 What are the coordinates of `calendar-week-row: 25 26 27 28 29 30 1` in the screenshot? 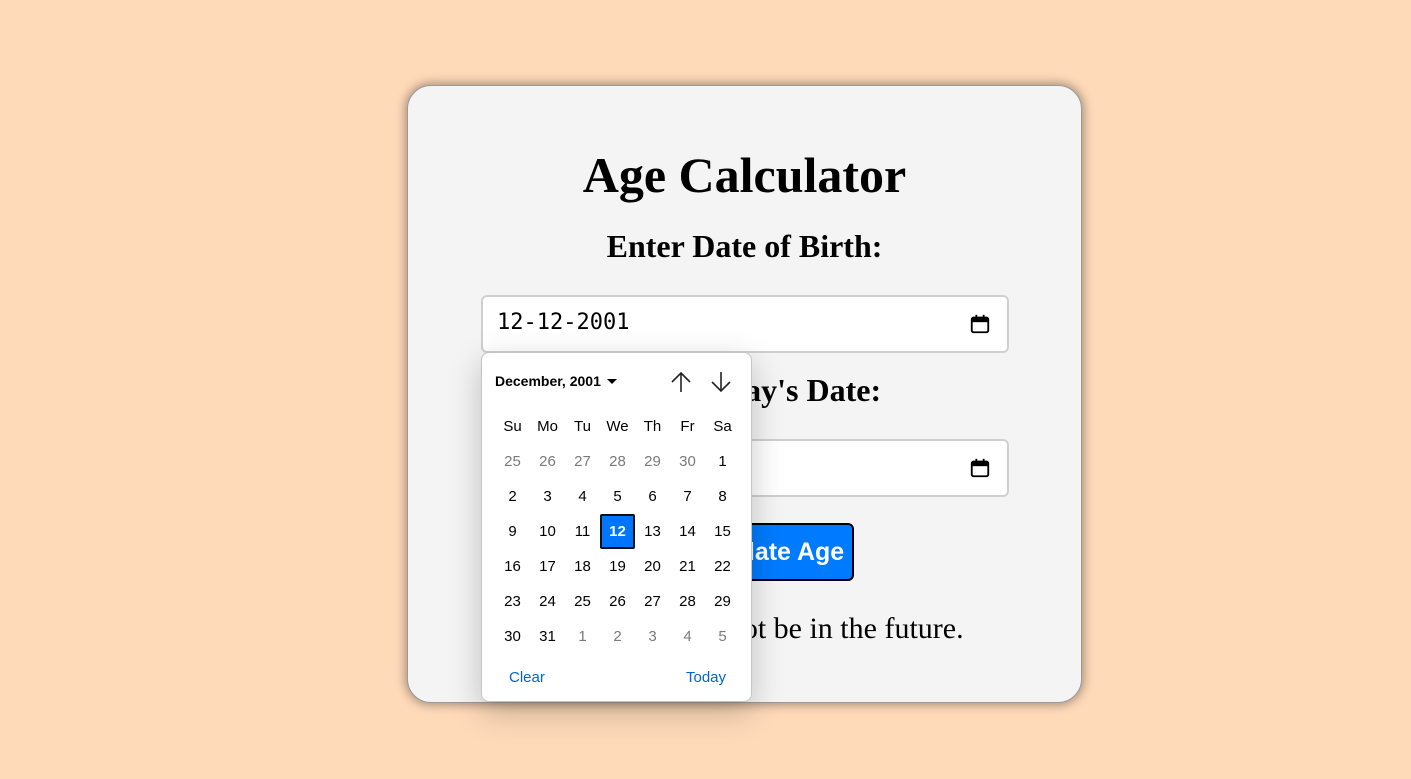 It's located at (617, 461).